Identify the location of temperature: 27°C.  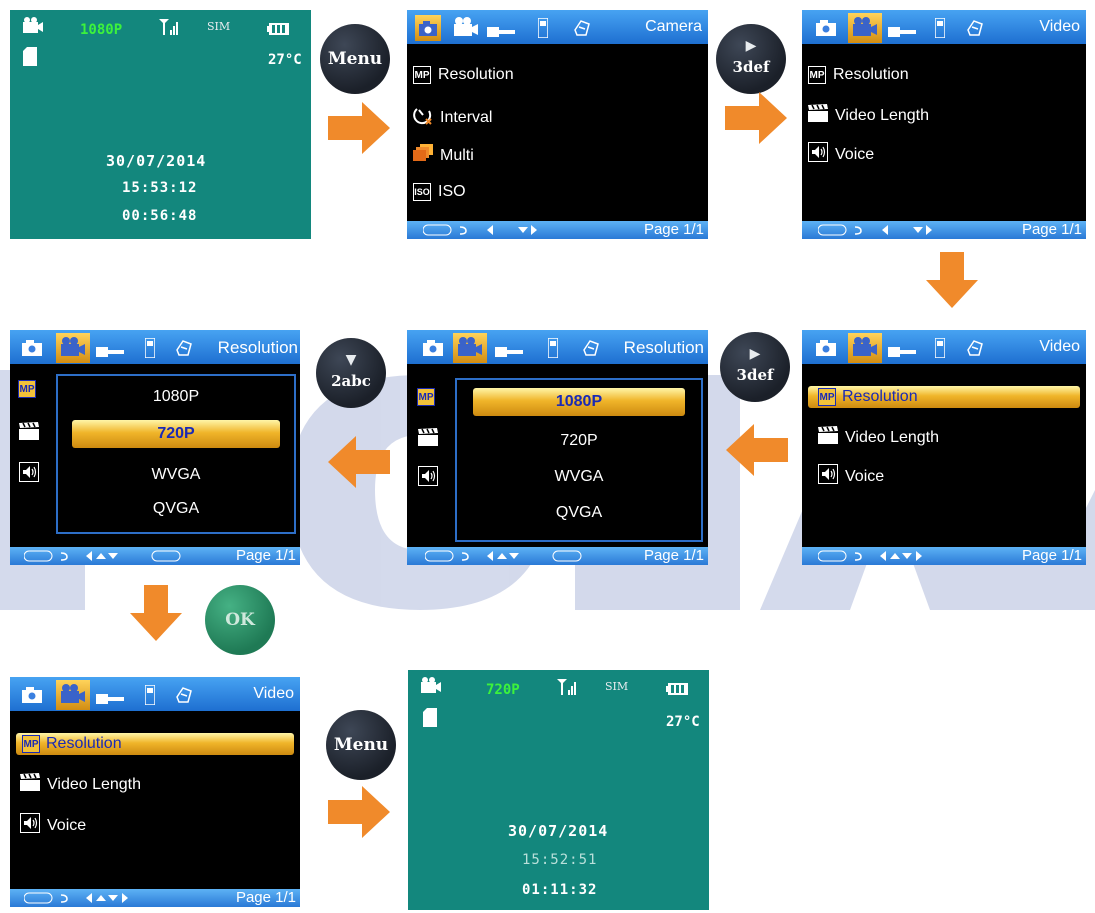
(285, 60).